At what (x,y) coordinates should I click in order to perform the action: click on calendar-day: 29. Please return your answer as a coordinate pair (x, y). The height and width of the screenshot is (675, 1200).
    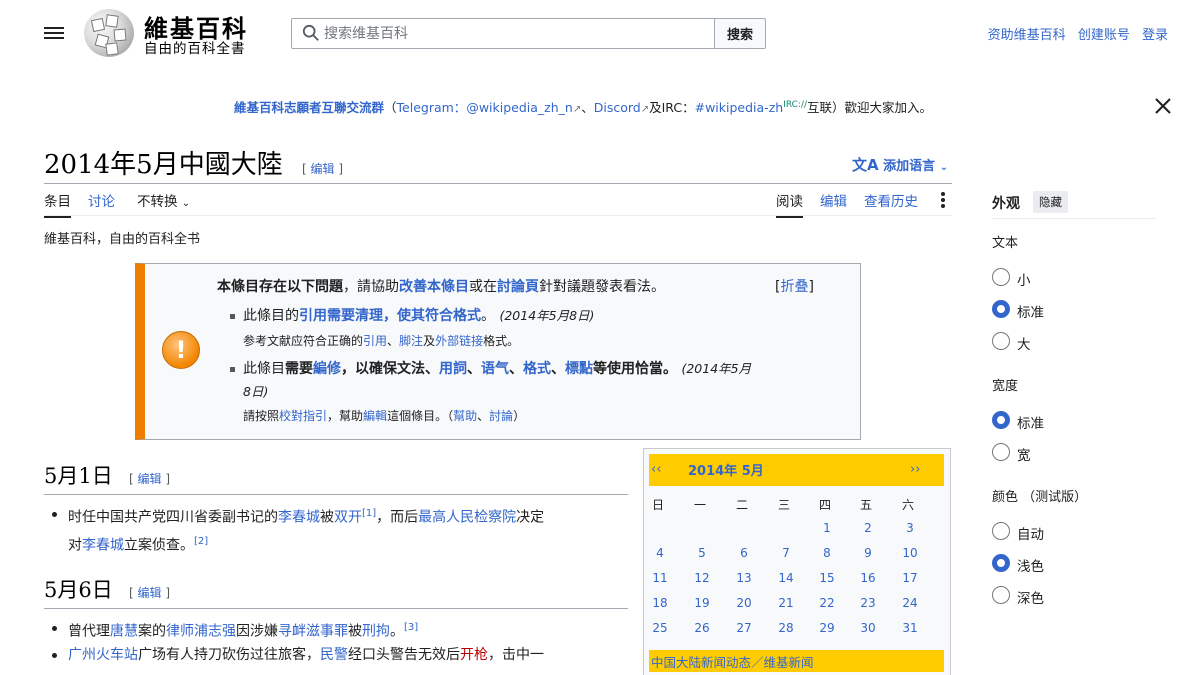
    Looking at the image, I should click on (827, 628).